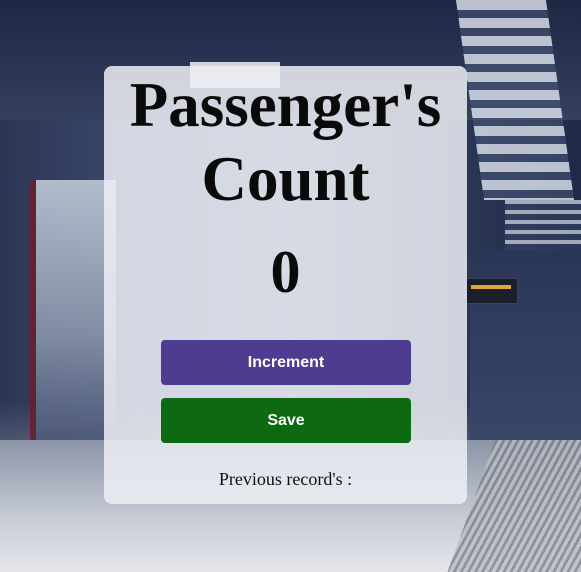  Describe the element at coordinates (286, 420) in the screenshot. I see `save-button: Save` at that location.